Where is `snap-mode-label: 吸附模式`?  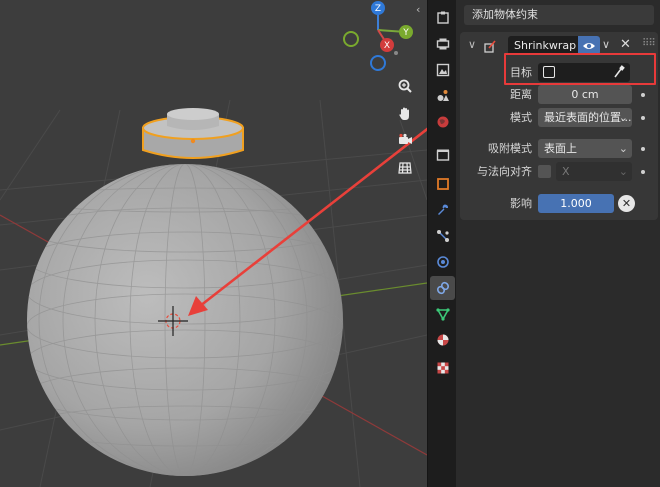
snap-mode-label: 吸附模式 is located at coordinates (510, 148).